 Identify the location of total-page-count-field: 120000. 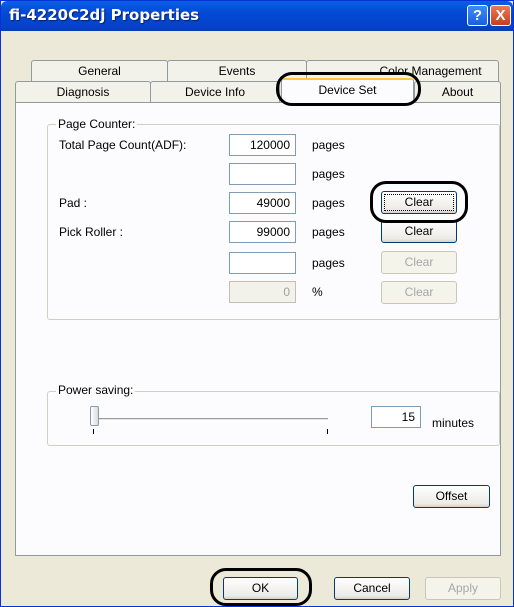
(262, 145).